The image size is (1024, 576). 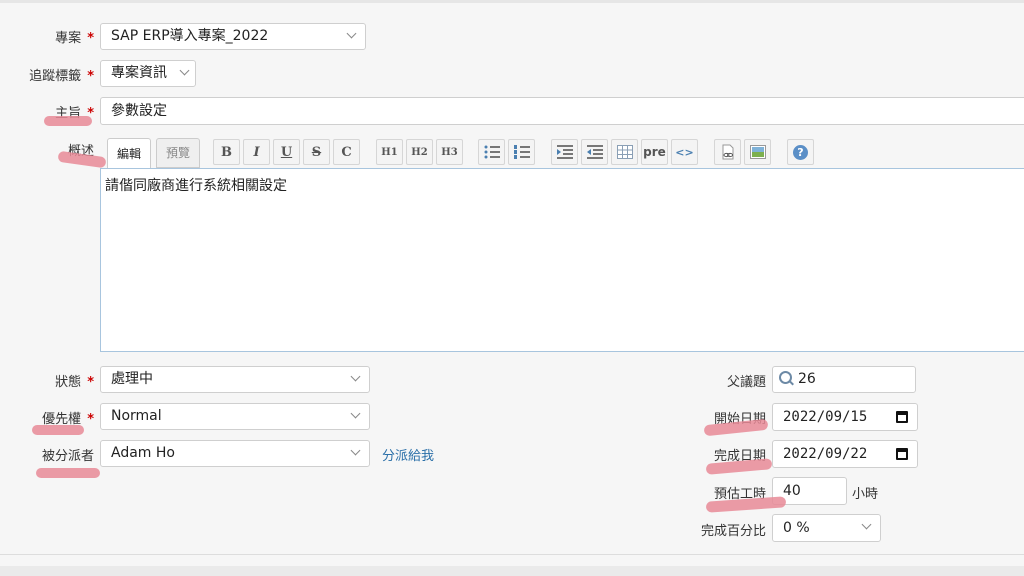 I want to click on table-button, so click(x=624, y=152).